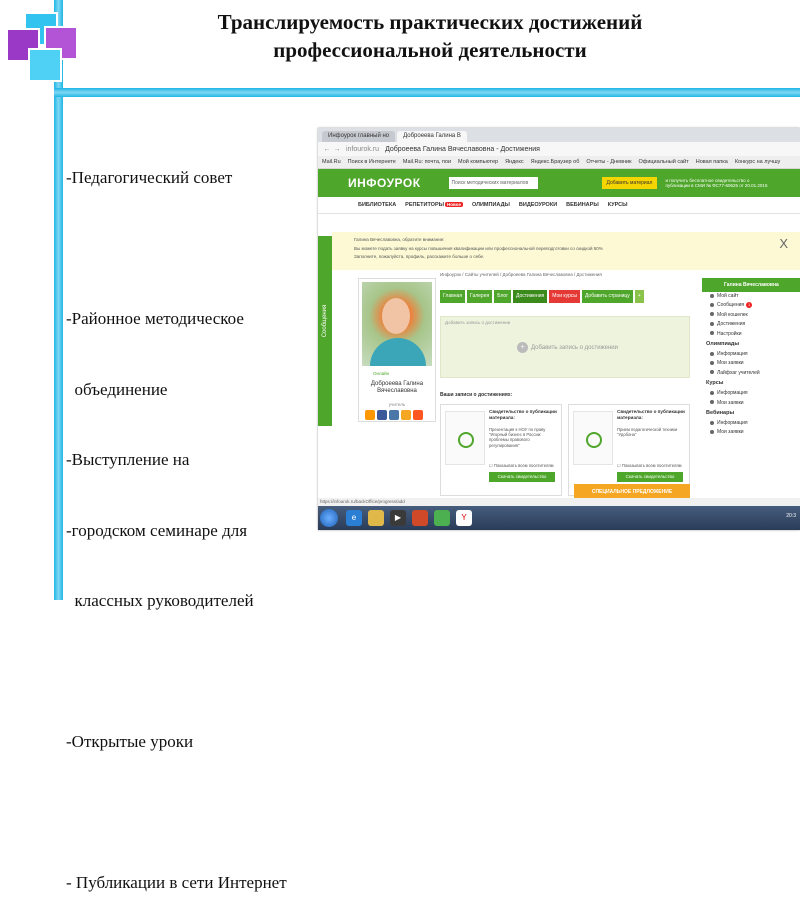 This screenshot has height=918, width=800. Describe the element at coordinates (791, 516) in the screenshot. I see `clock: 20:3` at that location.